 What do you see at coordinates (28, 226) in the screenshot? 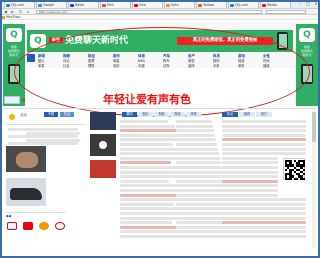
I see `brand-logo-paipai` at bounding box center [28, 226].